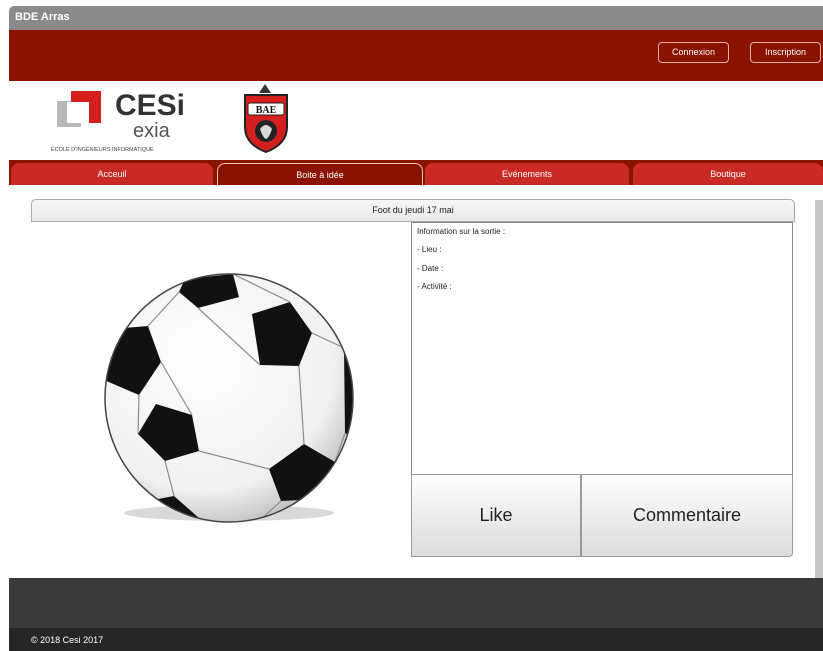  What do you see at coordinates (150, 105) in the screenshot?
I see `cesi-logo-text: CESi` at bounding box center [150, 105].